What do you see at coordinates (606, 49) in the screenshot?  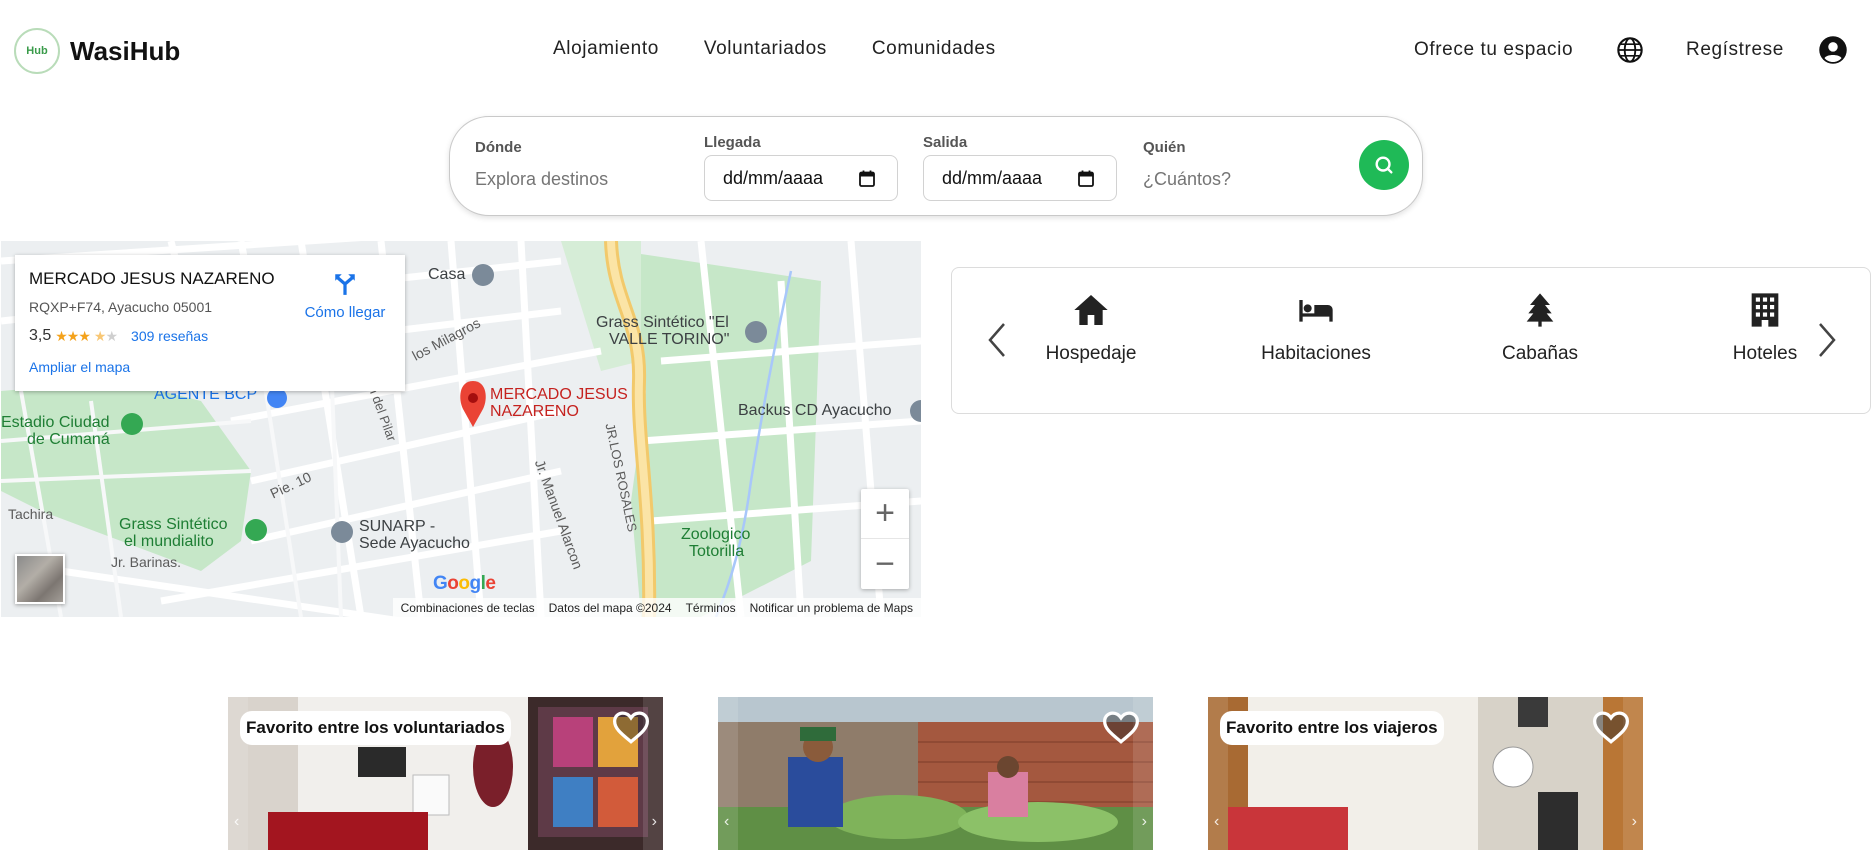 I see `nav-alojamiento: Alojamiento` at bounding box center [606, 49].